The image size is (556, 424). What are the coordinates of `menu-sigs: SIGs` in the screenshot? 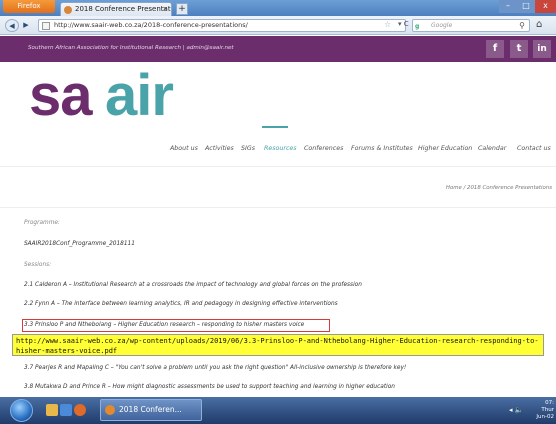 It's located at (248, 148).